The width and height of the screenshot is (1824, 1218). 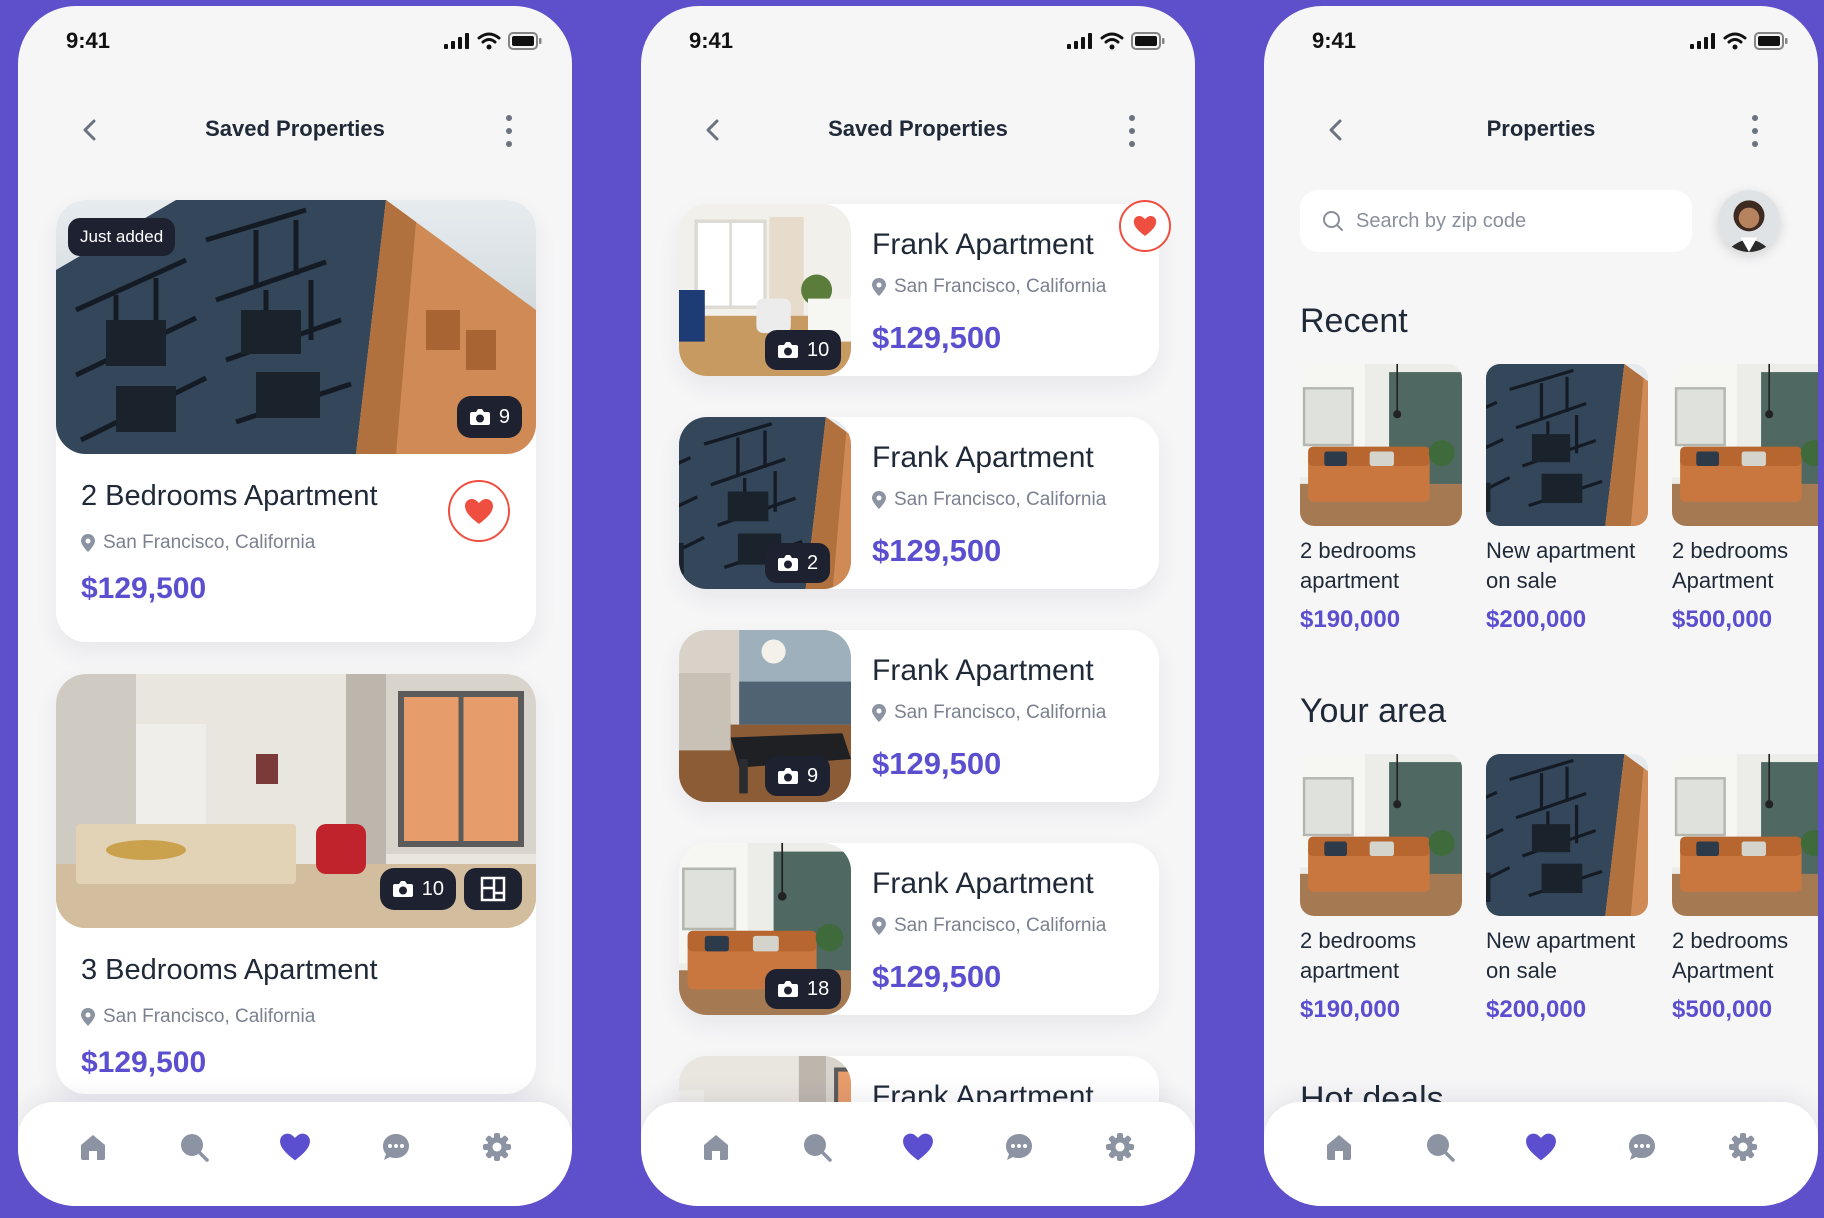 I want to click on gear-icon, so click(x=497, y=1147).